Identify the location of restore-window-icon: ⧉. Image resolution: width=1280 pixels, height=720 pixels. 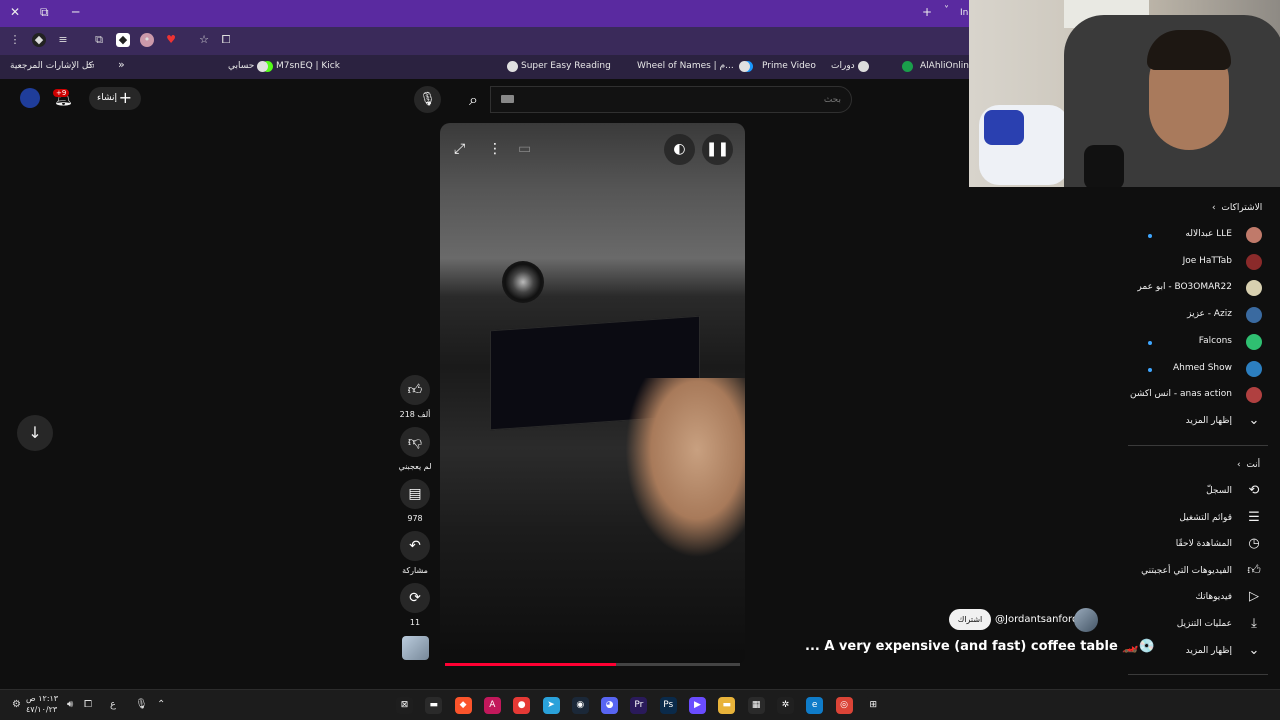
(44, 12).